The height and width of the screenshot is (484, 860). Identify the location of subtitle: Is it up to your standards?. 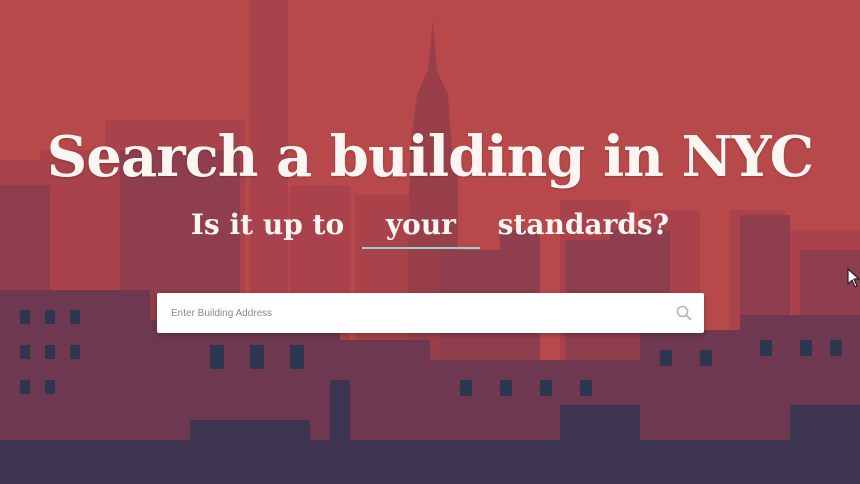
(430, 226).